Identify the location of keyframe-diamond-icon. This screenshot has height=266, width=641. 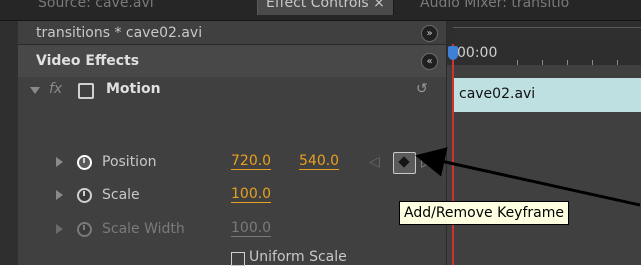
(404, 162).